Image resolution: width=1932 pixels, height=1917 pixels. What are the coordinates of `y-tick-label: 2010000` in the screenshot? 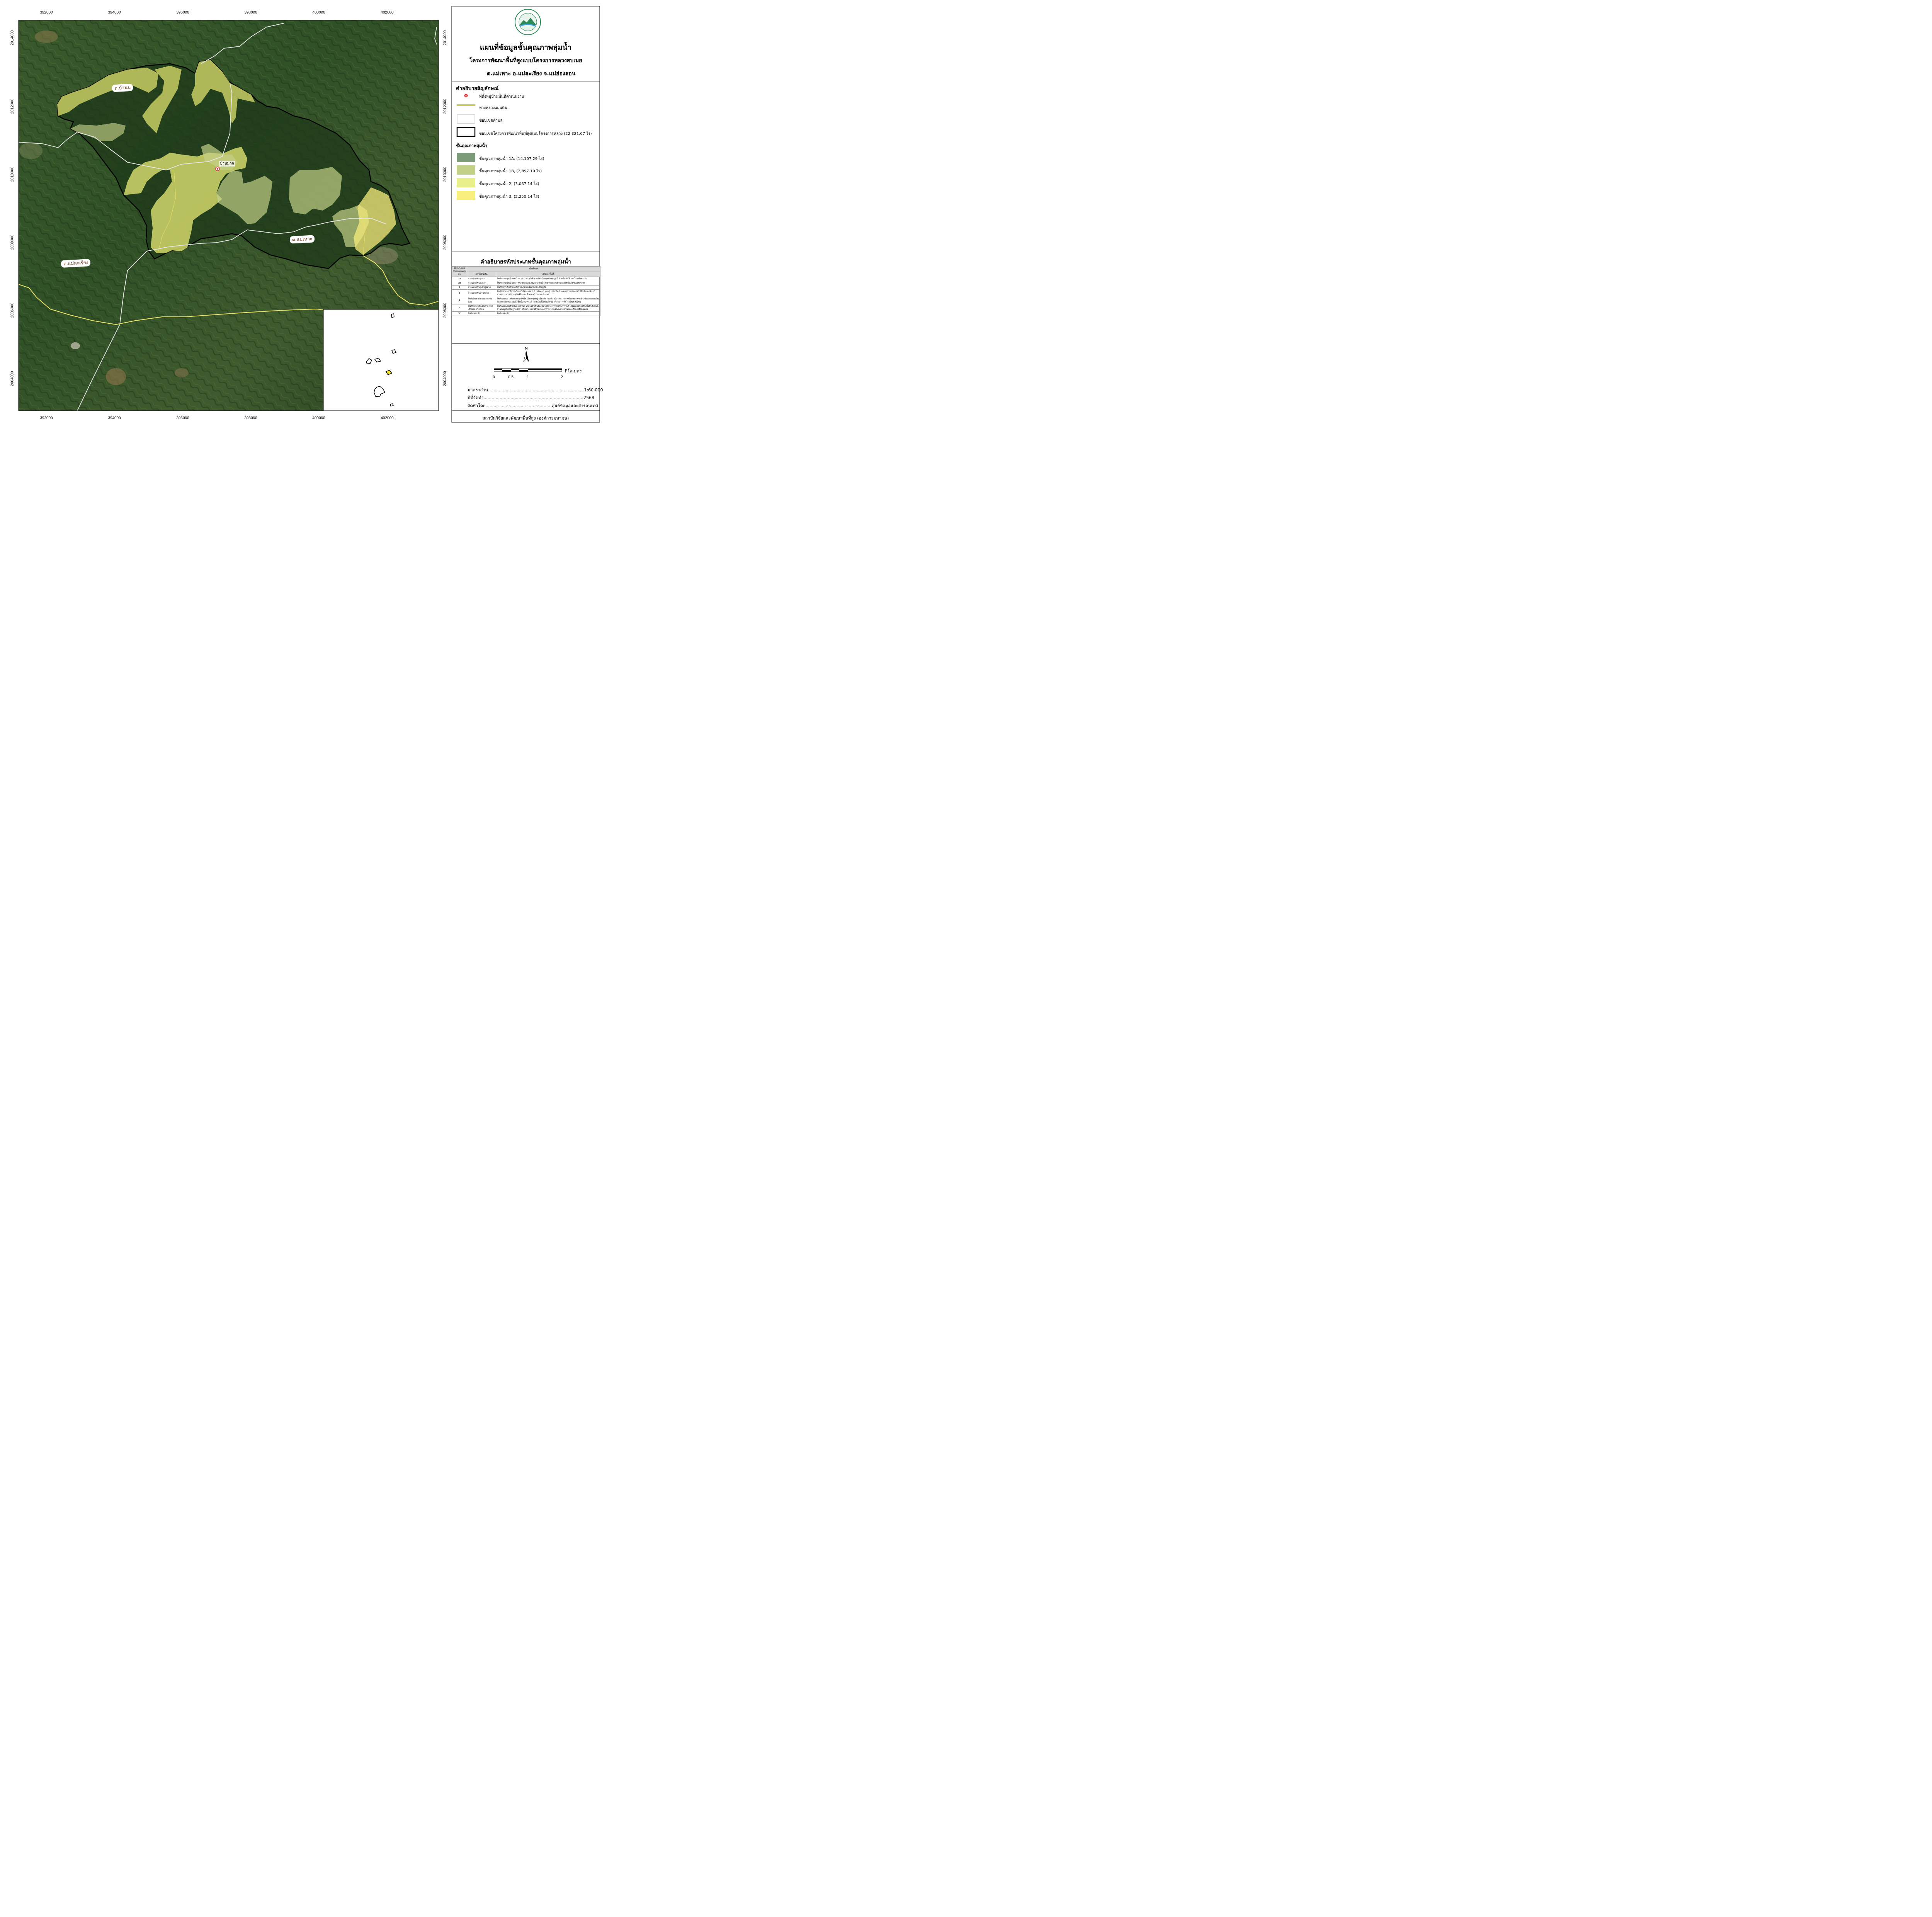 It's located at (13, 175).